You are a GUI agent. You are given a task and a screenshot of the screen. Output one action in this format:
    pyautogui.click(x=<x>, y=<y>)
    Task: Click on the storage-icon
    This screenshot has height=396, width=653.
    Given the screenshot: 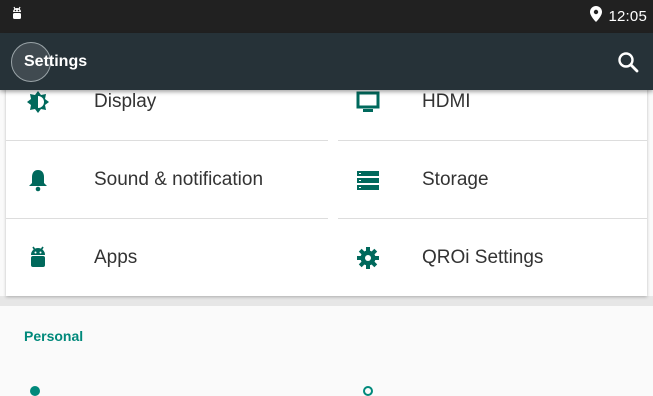 What is the action you would take?
    pyautogui.click(x=368, y=180)
    